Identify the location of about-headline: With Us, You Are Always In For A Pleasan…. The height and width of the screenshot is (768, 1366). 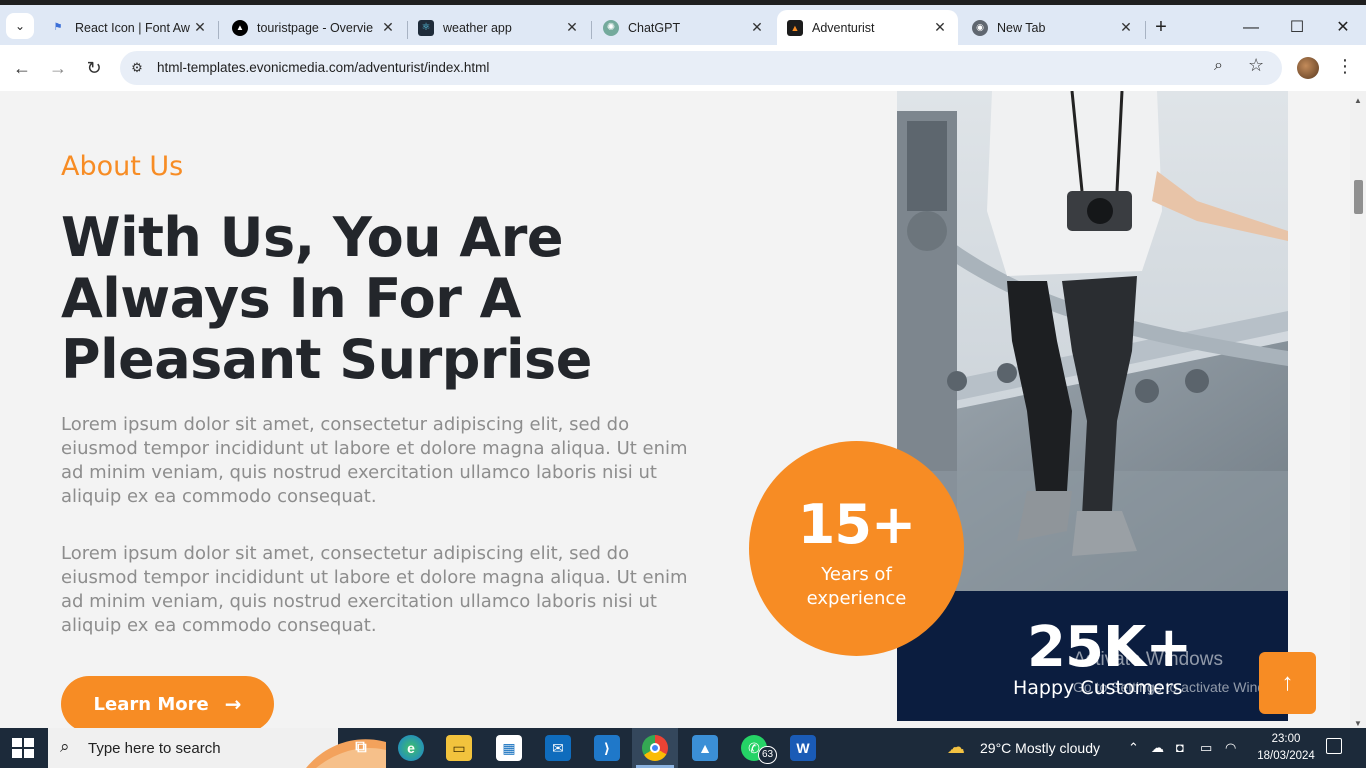
(326, 298).